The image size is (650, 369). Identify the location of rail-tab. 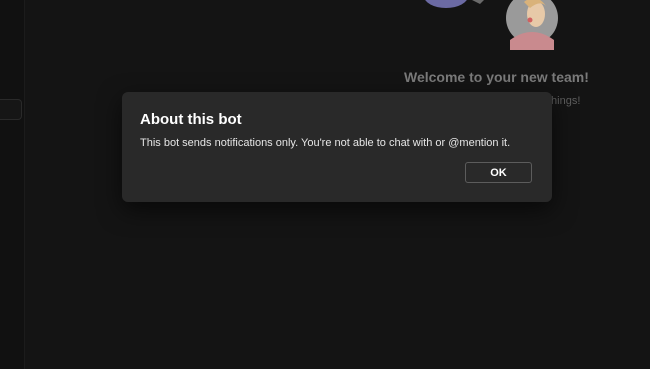
(11, 109).